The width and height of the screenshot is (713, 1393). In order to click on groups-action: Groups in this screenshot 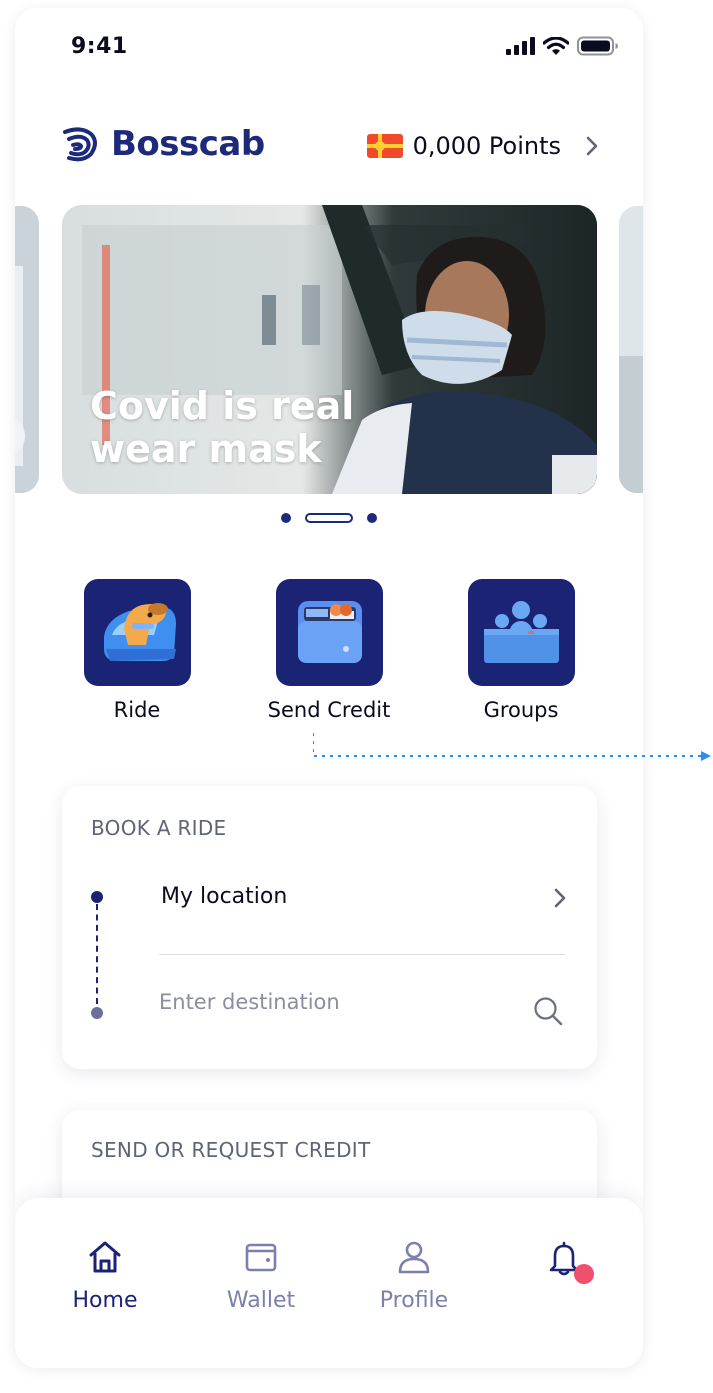, I will do `click(521, 650)`.